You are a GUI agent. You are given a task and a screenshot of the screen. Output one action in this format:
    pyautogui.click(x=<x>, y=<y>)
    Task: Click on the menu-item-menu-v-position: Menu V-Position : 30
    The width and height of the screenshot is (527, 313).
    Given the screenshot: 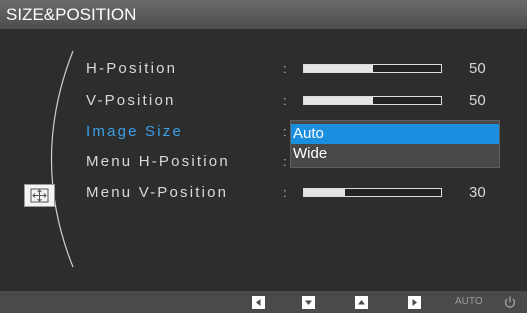 What is the action you would take?
    pyautogui.click(x=263, y=193)
    